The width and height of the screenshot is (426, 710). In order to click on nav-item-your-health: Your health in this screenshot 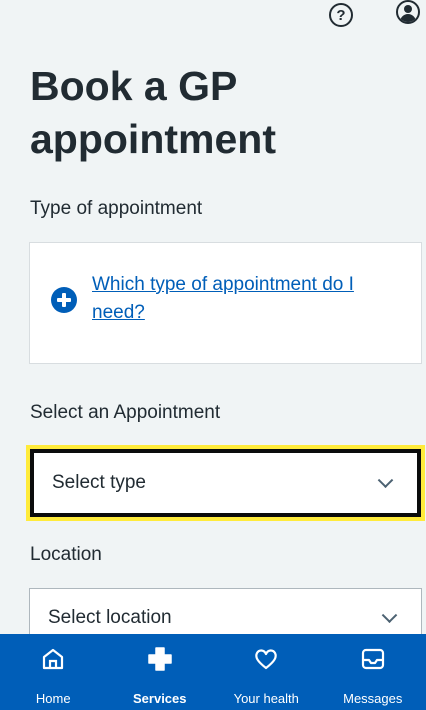, I will do `click(266, 672)`.